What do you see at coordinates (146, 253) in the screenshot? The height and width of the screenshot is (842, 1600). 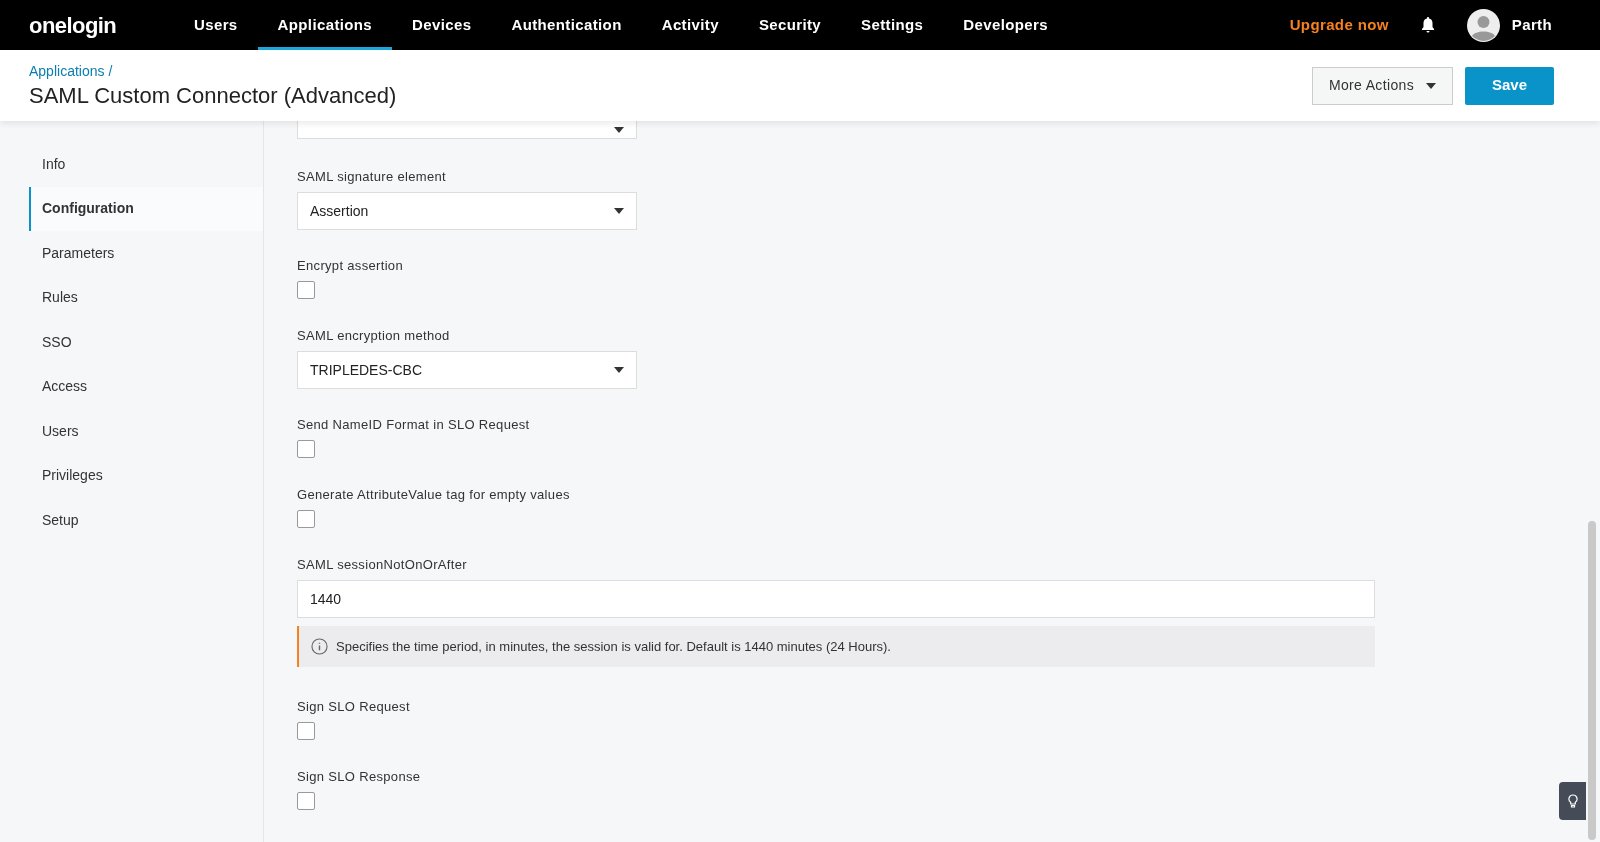 I see `sidebar-item: Parameters` at bounding box center [146, 253].